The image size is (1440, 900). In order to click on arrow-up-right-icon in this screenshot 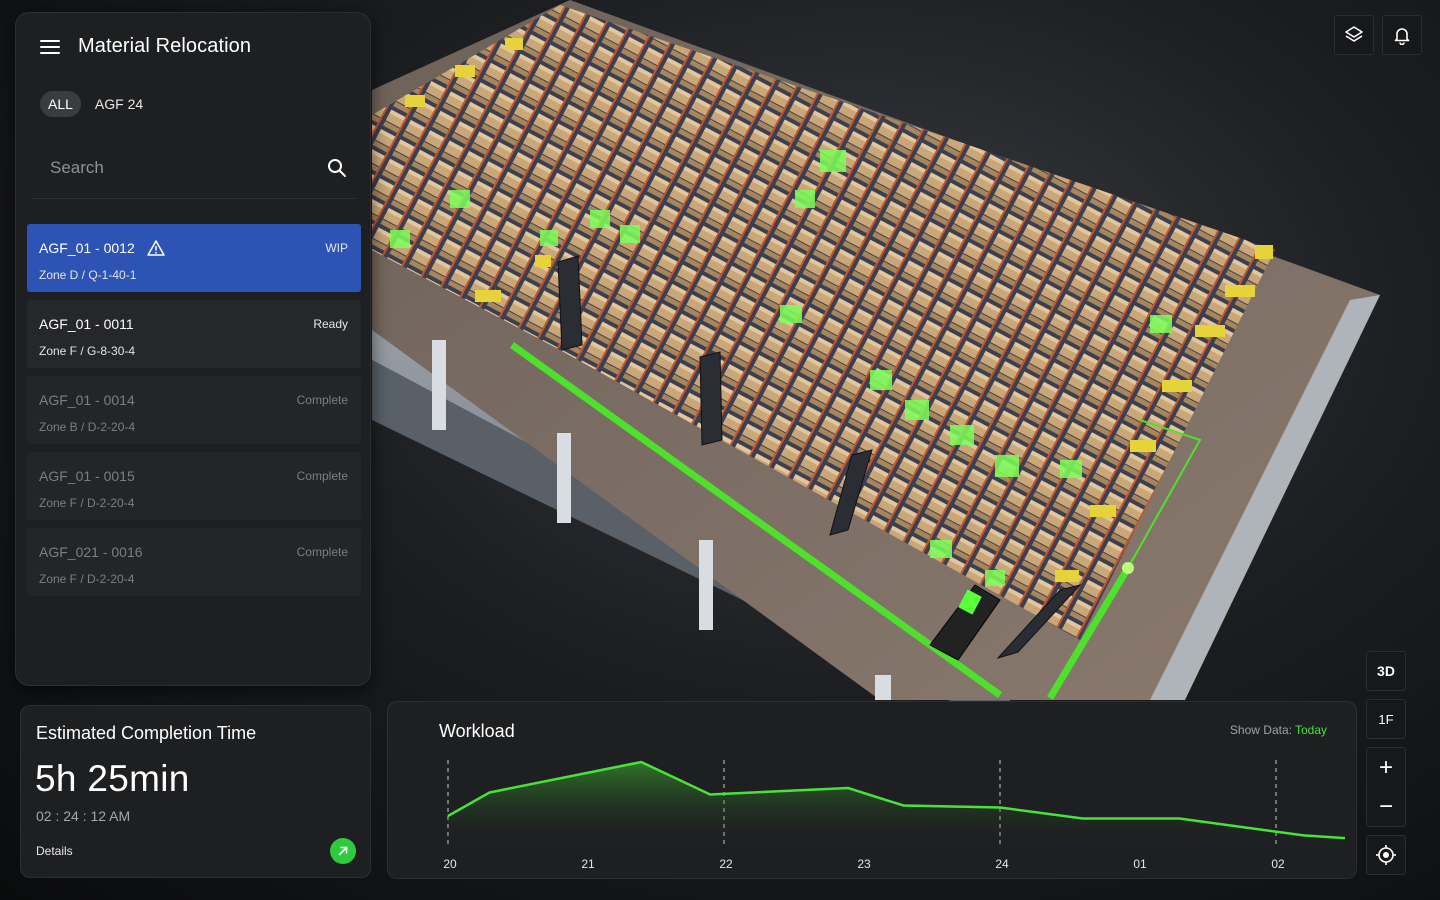, I will do `click(343, 851)`.